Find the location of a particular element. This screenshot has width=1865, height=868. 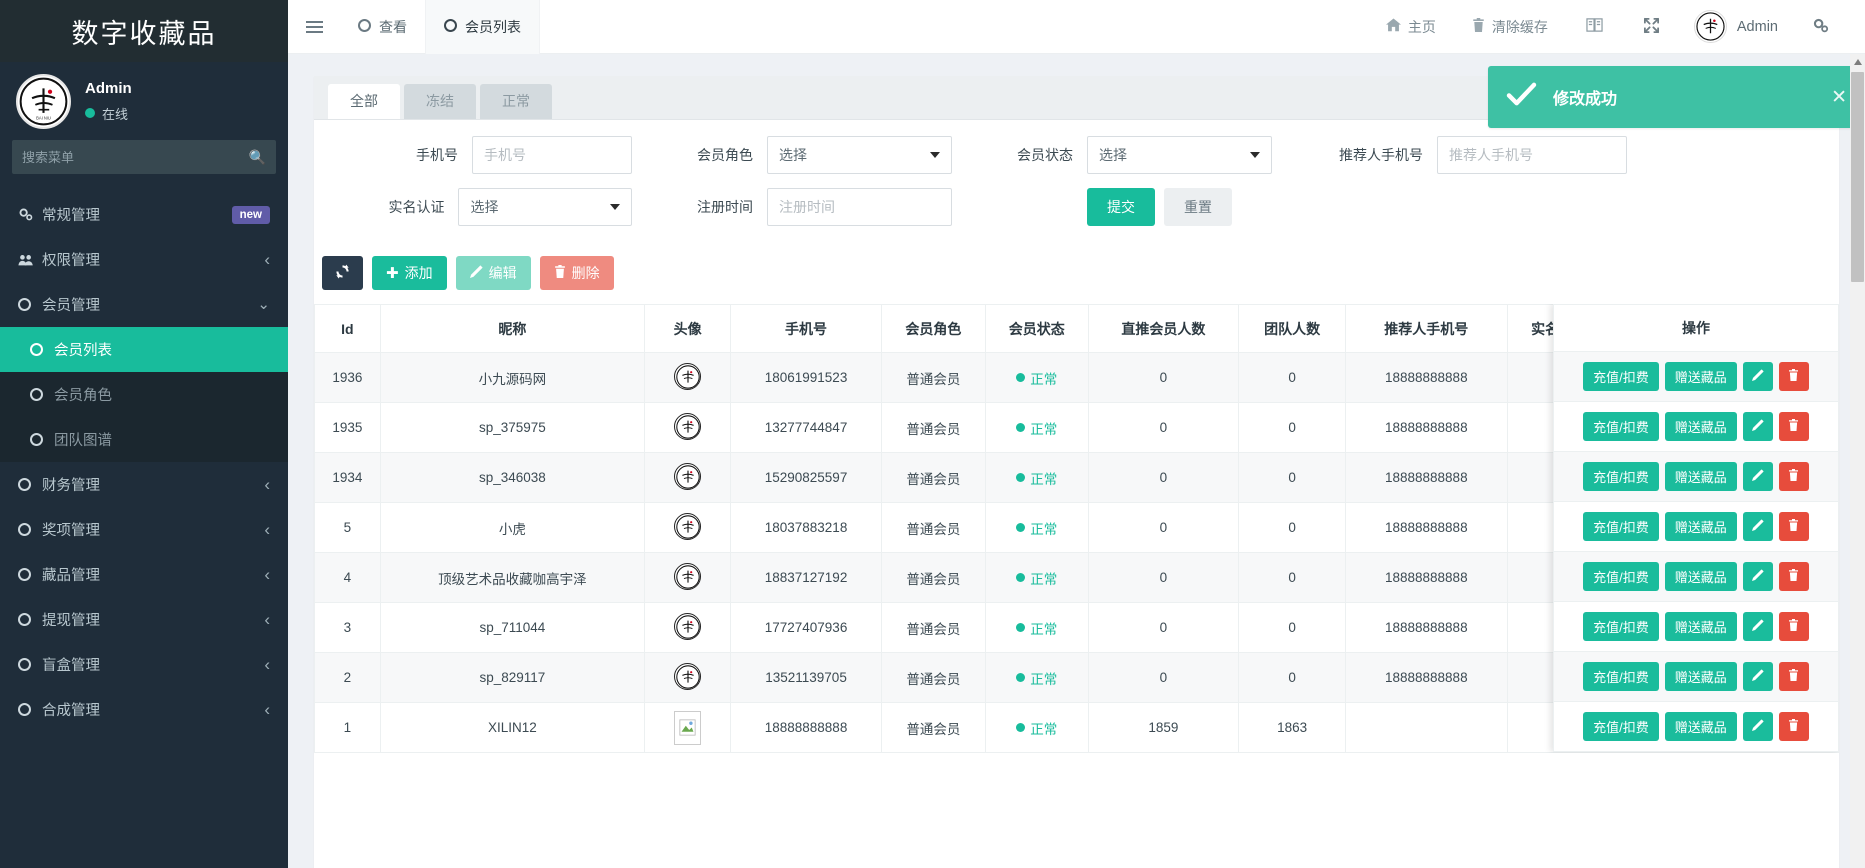

online-dot-icon is located at coordinates (90, 113).